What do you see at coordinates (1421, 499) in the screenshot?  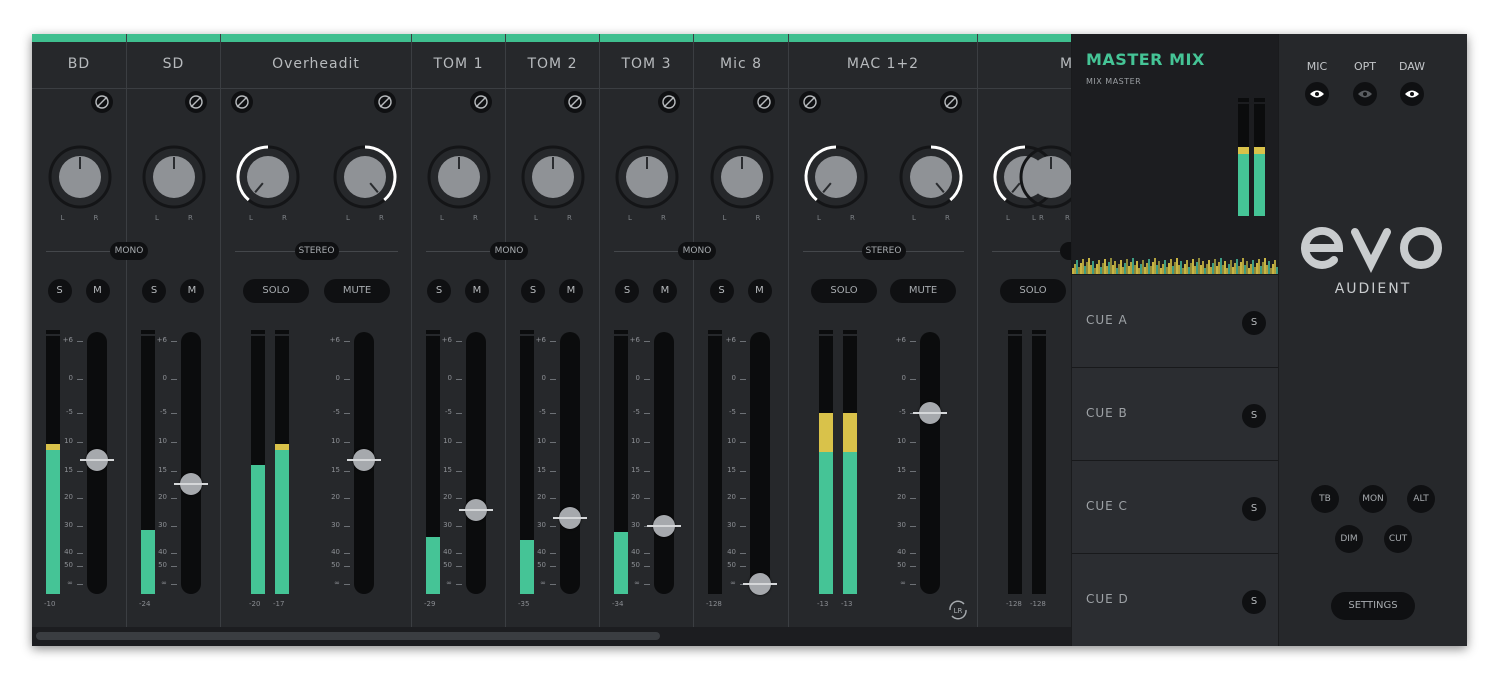 I see `monitor-alt-button: ALT` at bounding box center [1421, 499].